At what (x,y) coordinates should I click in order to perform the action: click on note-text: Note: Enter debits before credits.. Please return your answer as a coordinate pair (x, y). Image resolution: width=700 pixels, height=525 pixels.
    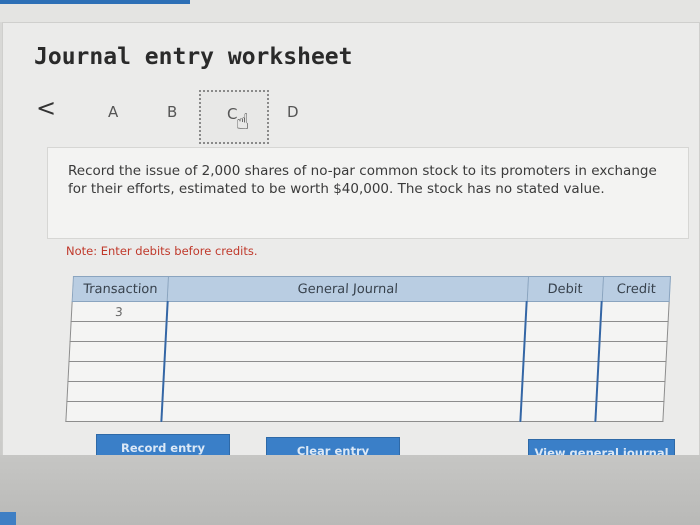
    Looking at the image, I should click on (162, 251).